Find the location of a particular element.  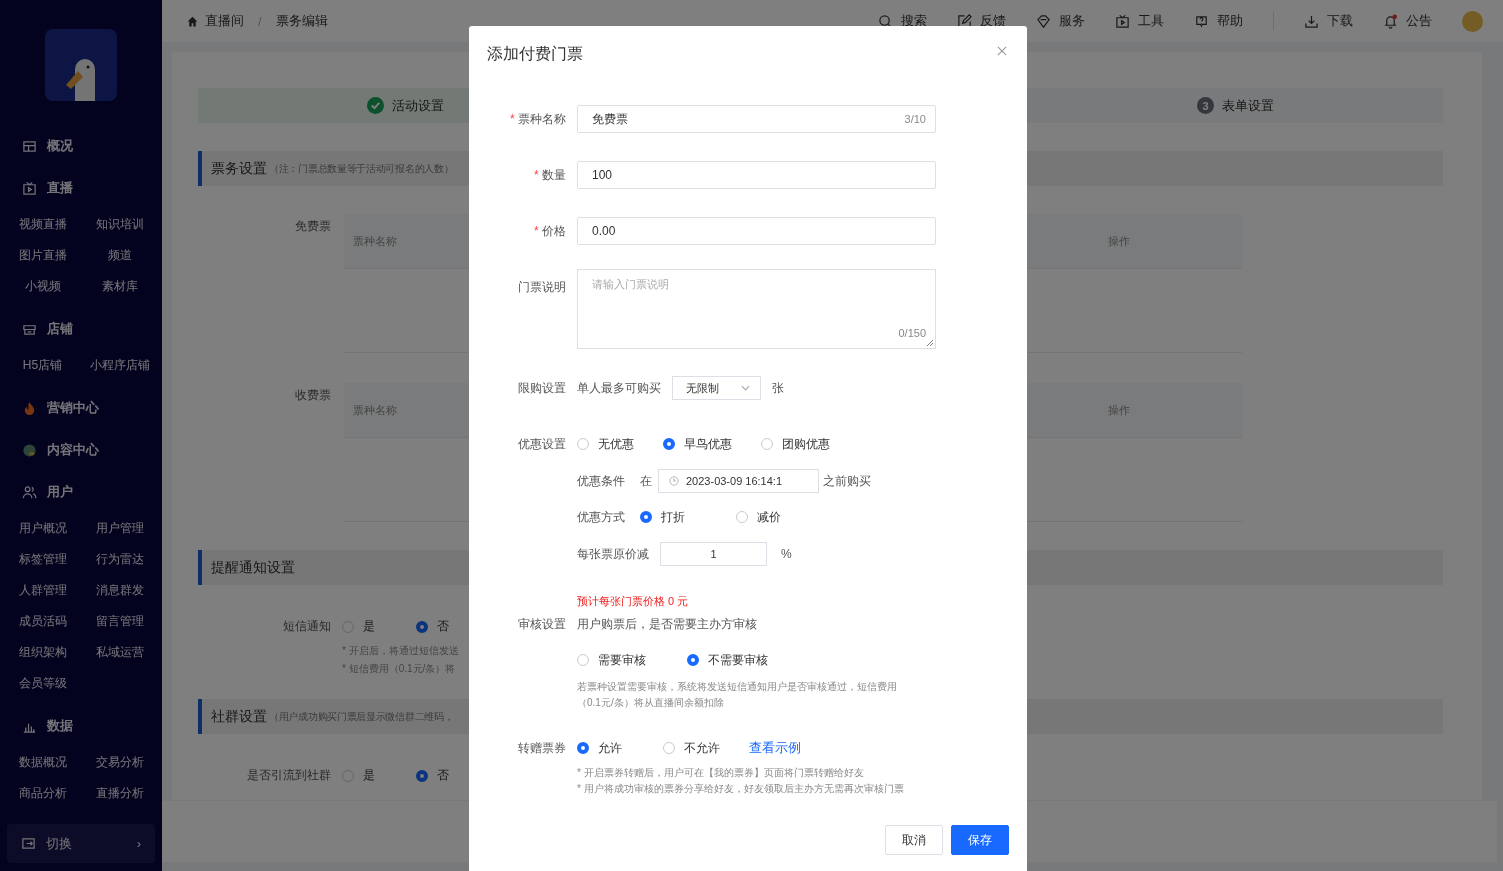

toolbar-item: 服务 is located at coordinates (1060, 21).